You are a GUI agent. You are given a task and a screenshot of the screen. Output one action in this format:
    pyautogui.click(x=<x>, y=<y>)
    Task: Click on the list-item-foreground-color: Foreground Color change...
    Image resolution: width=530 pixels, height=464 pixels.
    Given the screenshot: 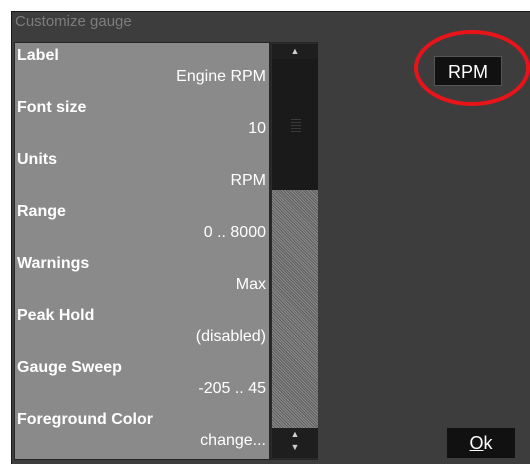 What is the action you would take?
    pyautogui.click(x=142, y=433)
    